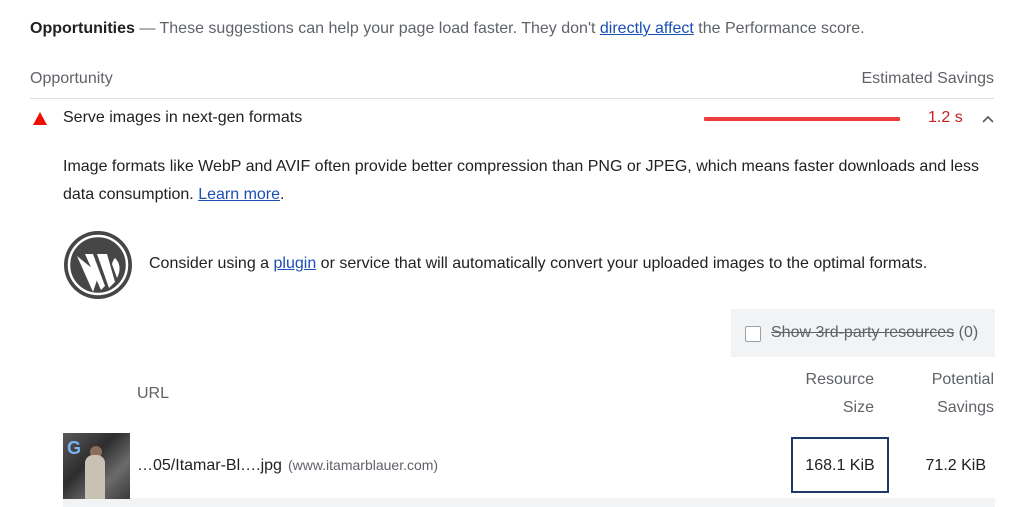  What do you see at coordinates (927, 78) in the screenshot?
I see `estimated-savings-column-header: Estimated Savings` at bounding box center [927, 78].